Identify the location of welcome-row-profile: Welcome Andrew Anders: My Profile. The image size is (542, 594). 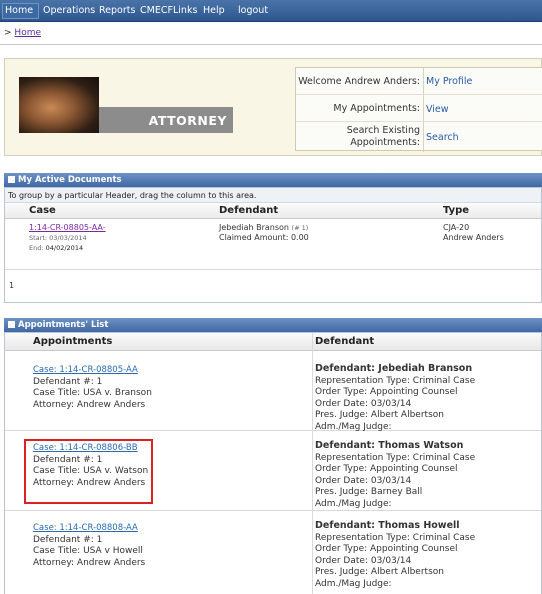
(419, 81).